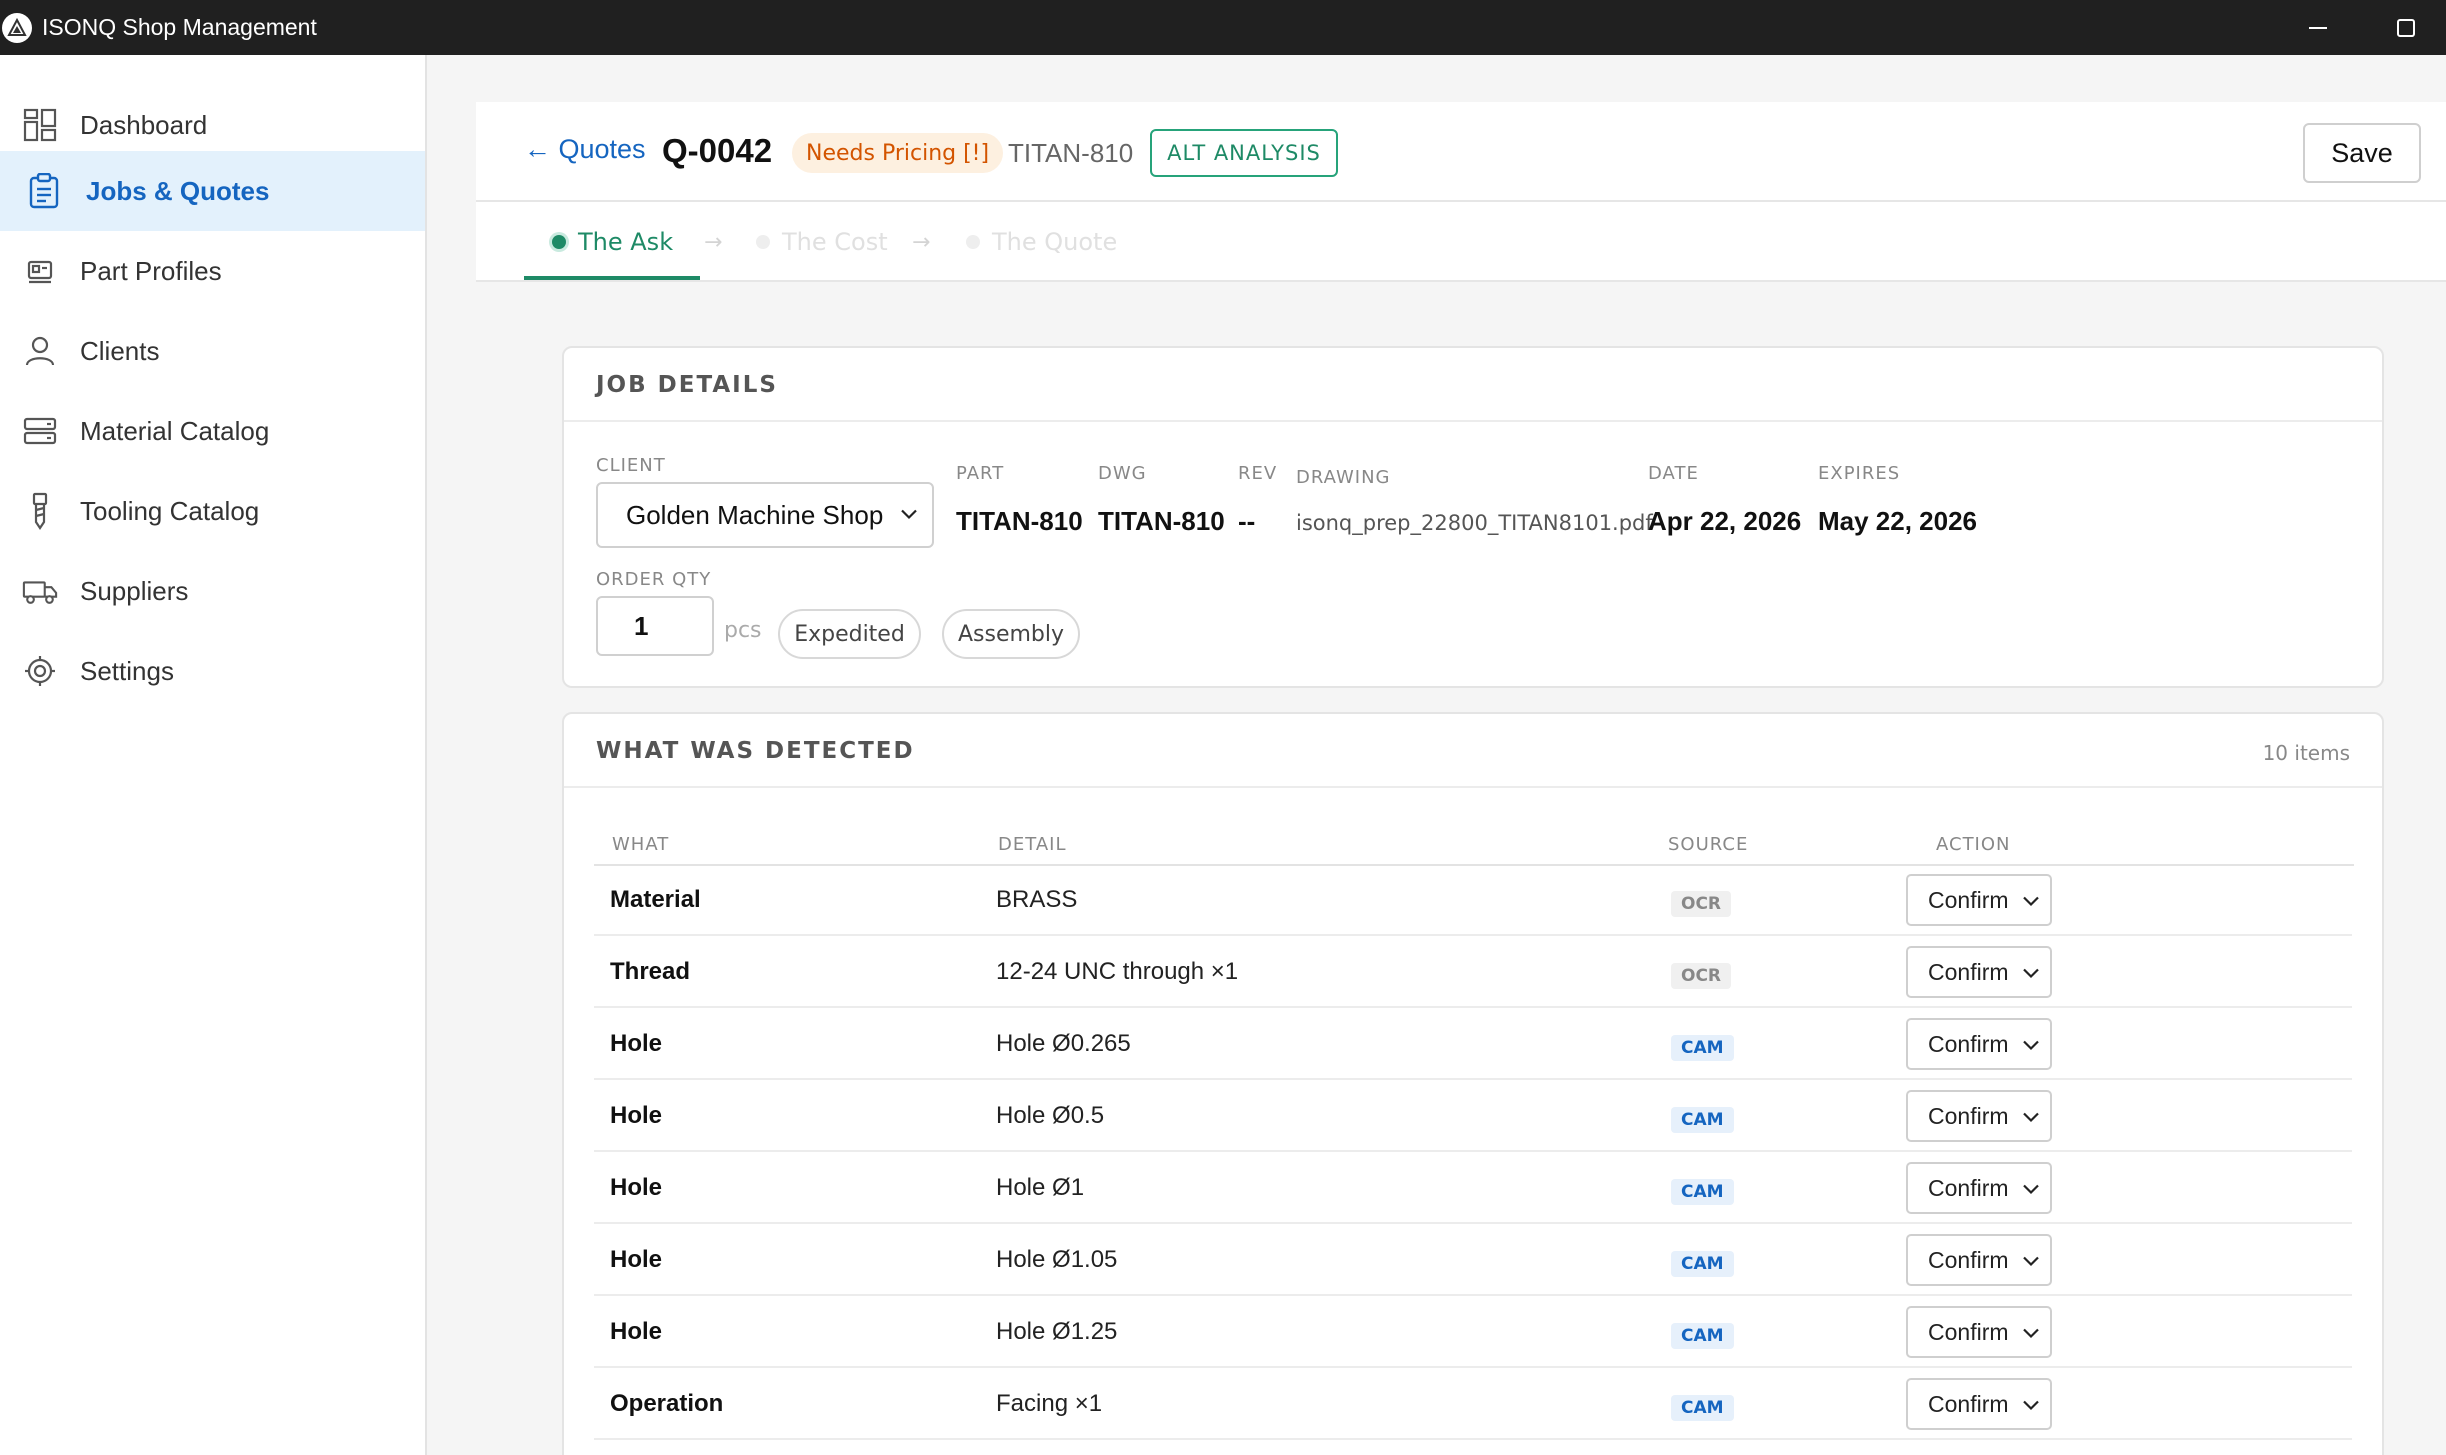  Describe the element at coordinates (144, 124) in the screenshot. I see `sidebar-item-label: Dashboard` at that location.